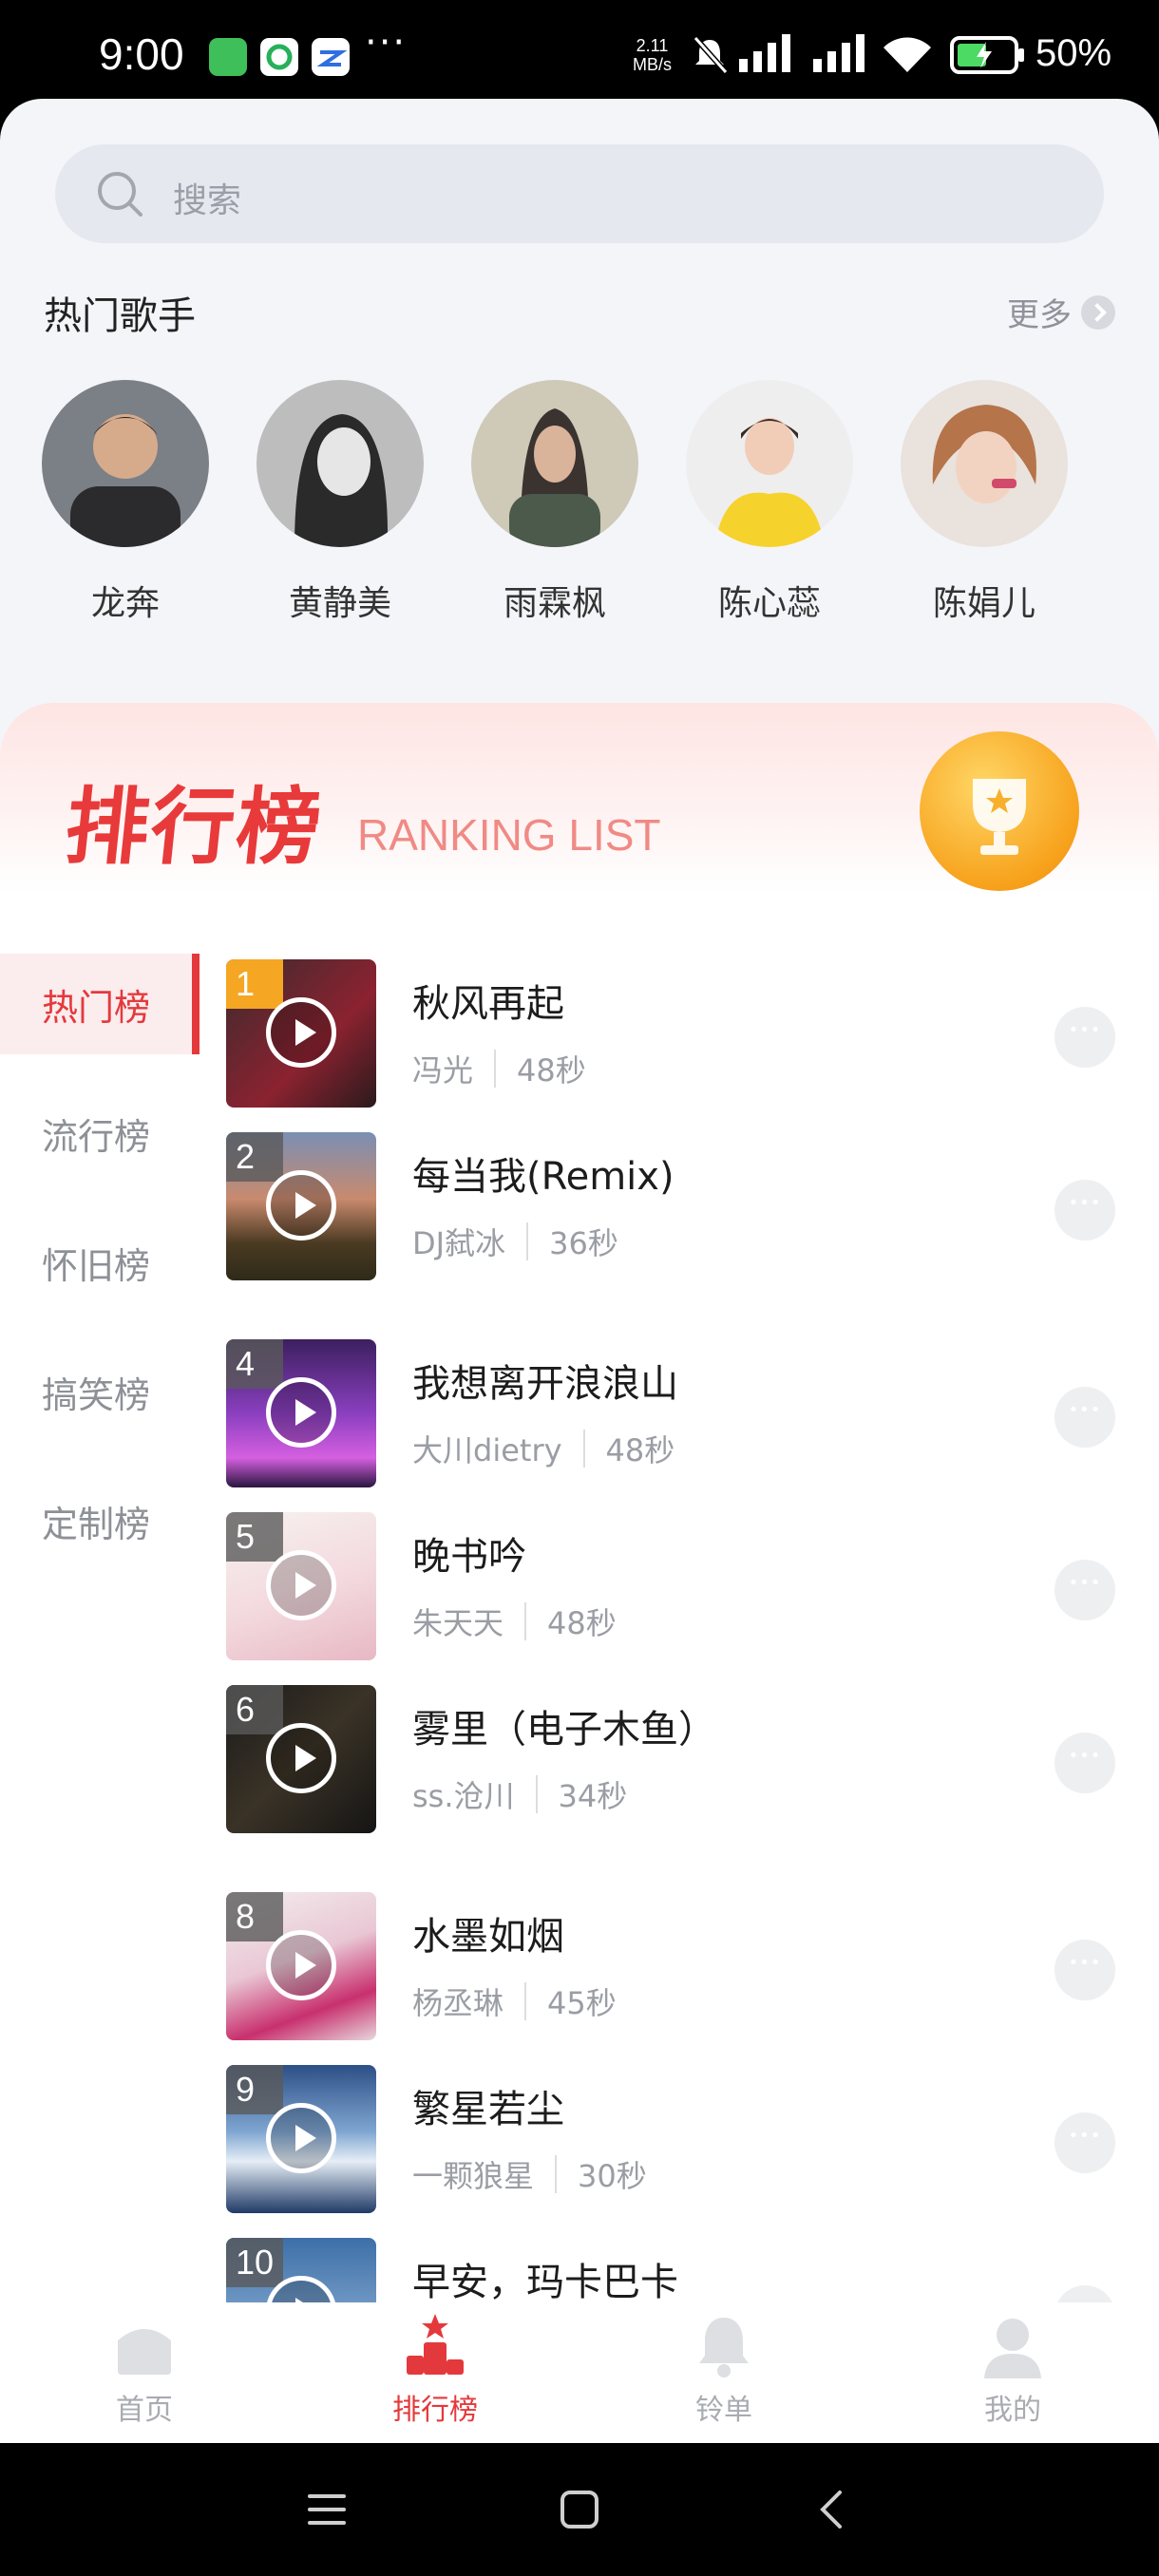 The image size is (1159, 2576). I want to click on song-artist: DJ弑冰, so click(459, 1243).